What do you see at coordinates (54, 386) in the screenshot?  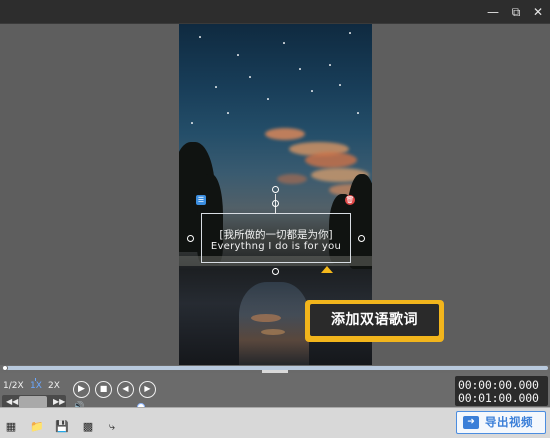 I see `speed-2x: 2X` at bounding box center [54, 386].